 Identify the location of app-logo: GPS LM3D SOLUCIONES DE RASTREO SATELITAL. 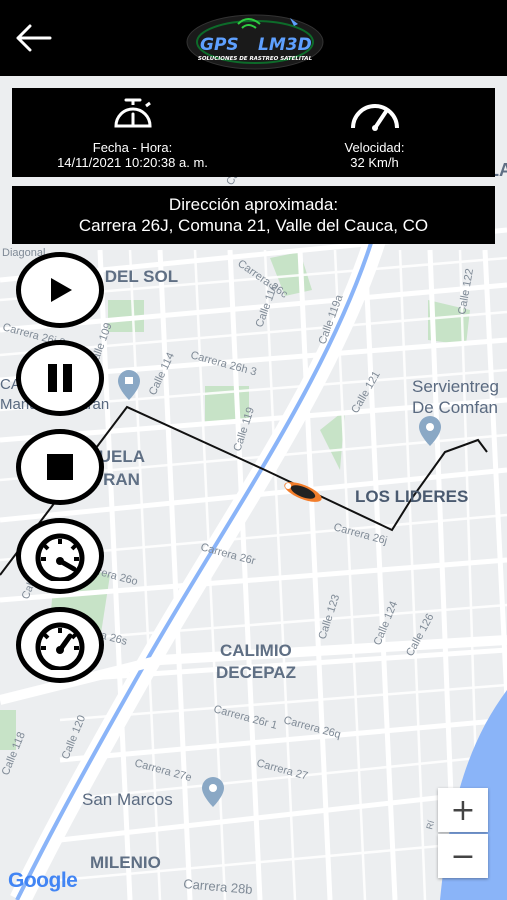
(255, 40).